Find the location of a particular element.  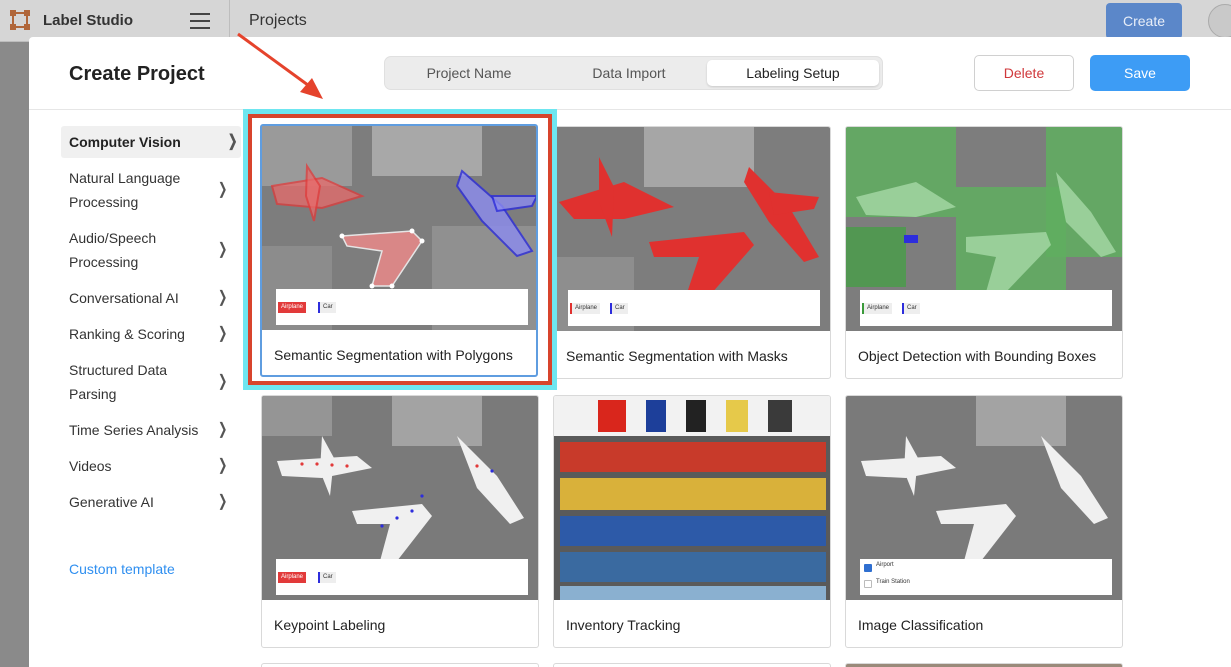

modal-title: Create Project is located at coordinates (137, 74).